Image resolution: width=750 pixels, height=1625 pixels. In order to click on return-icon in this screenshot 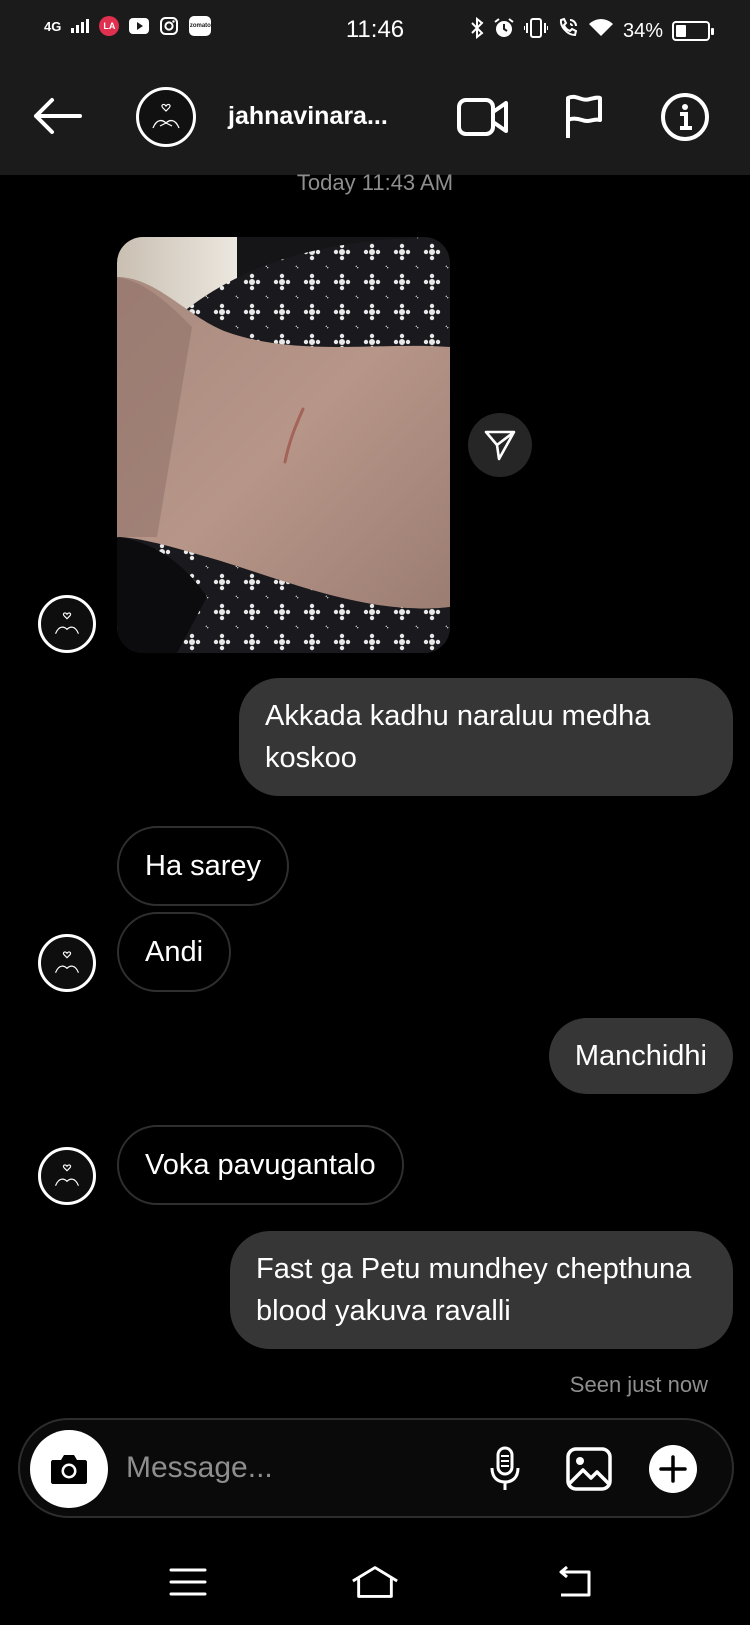, I will do `click(575, 1581)`.